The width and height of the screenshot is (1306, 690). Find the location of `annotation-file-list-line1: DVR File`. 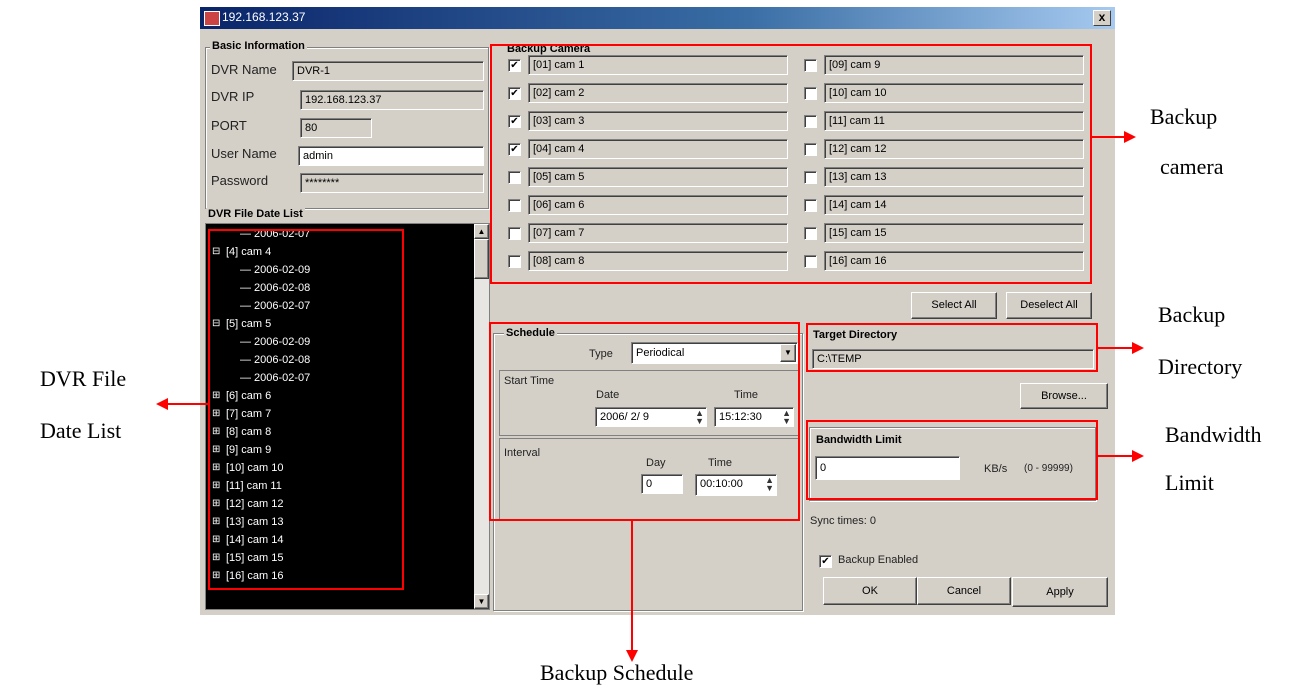

annotation-file-list-line1: DVR File is located at coordinates (83, 378).